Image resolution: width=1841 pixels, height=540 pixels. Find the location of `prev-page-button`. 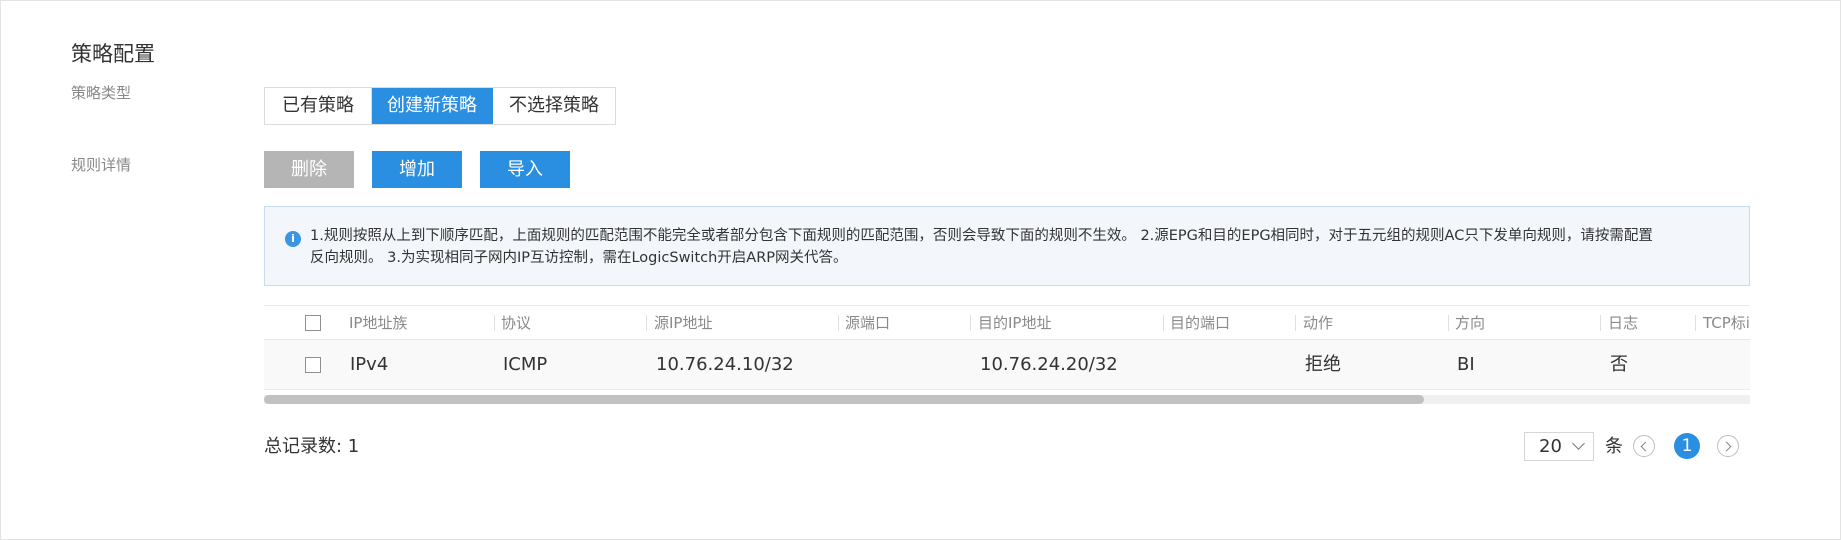

prev-page-button is located at coordinates (1644, 446).